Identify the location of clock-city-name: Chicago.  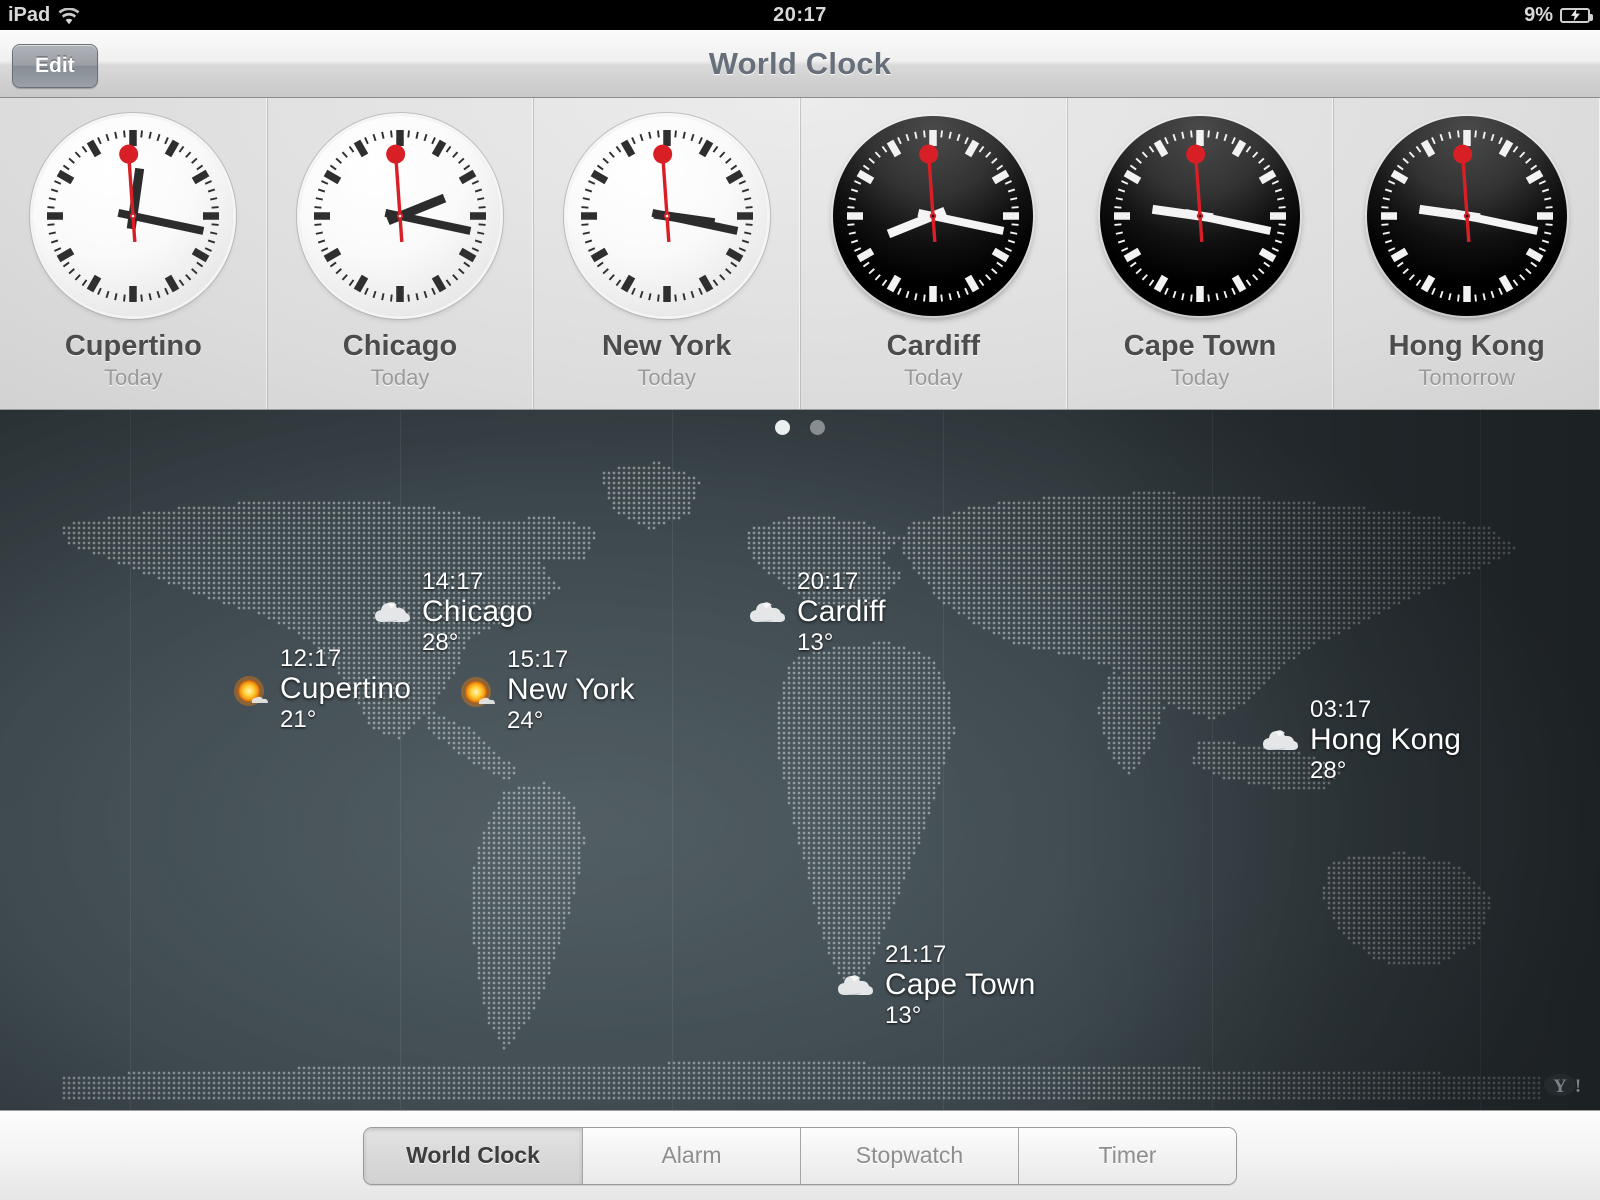
(400, 346).